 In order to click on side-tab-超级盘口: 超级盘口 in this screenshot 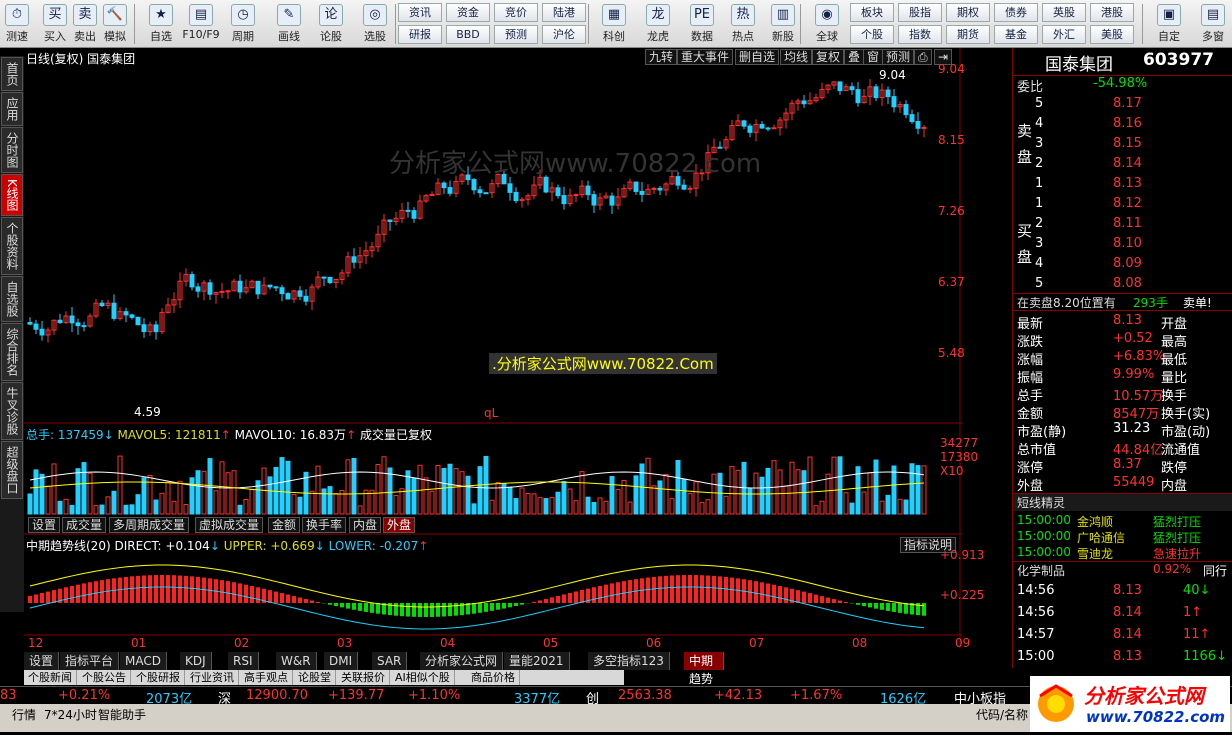, I will do `click(12, 469)`.